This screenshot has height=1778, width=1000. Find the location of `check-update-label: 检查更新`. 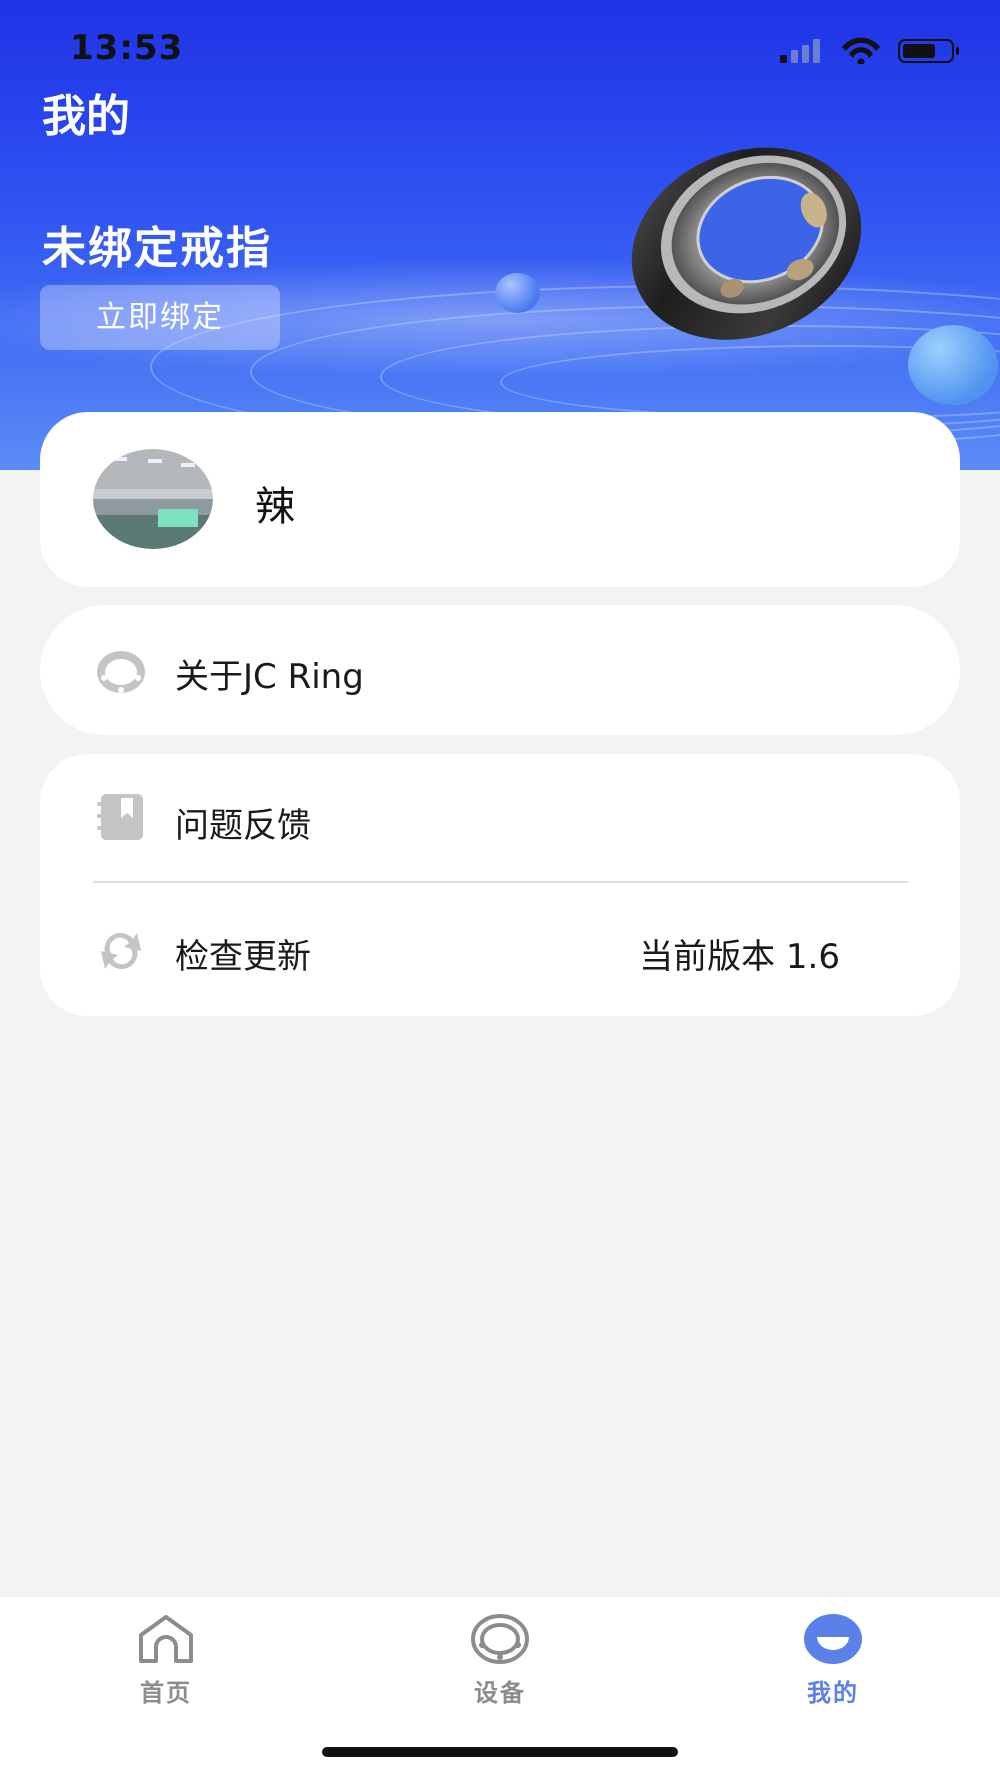

check-update-label: 检查更新 is located at coordinates (243, 957).